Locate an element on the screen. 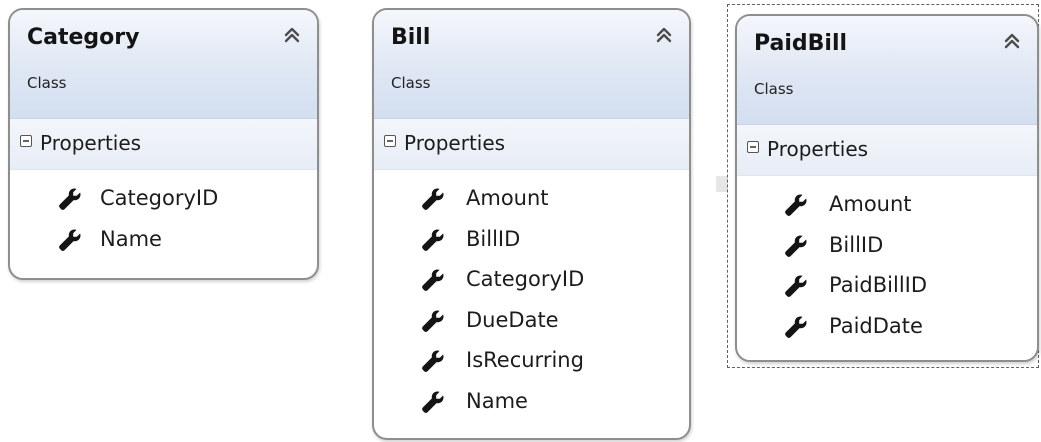  property-list: CategoryID Name is located at coordinates (163, 215).